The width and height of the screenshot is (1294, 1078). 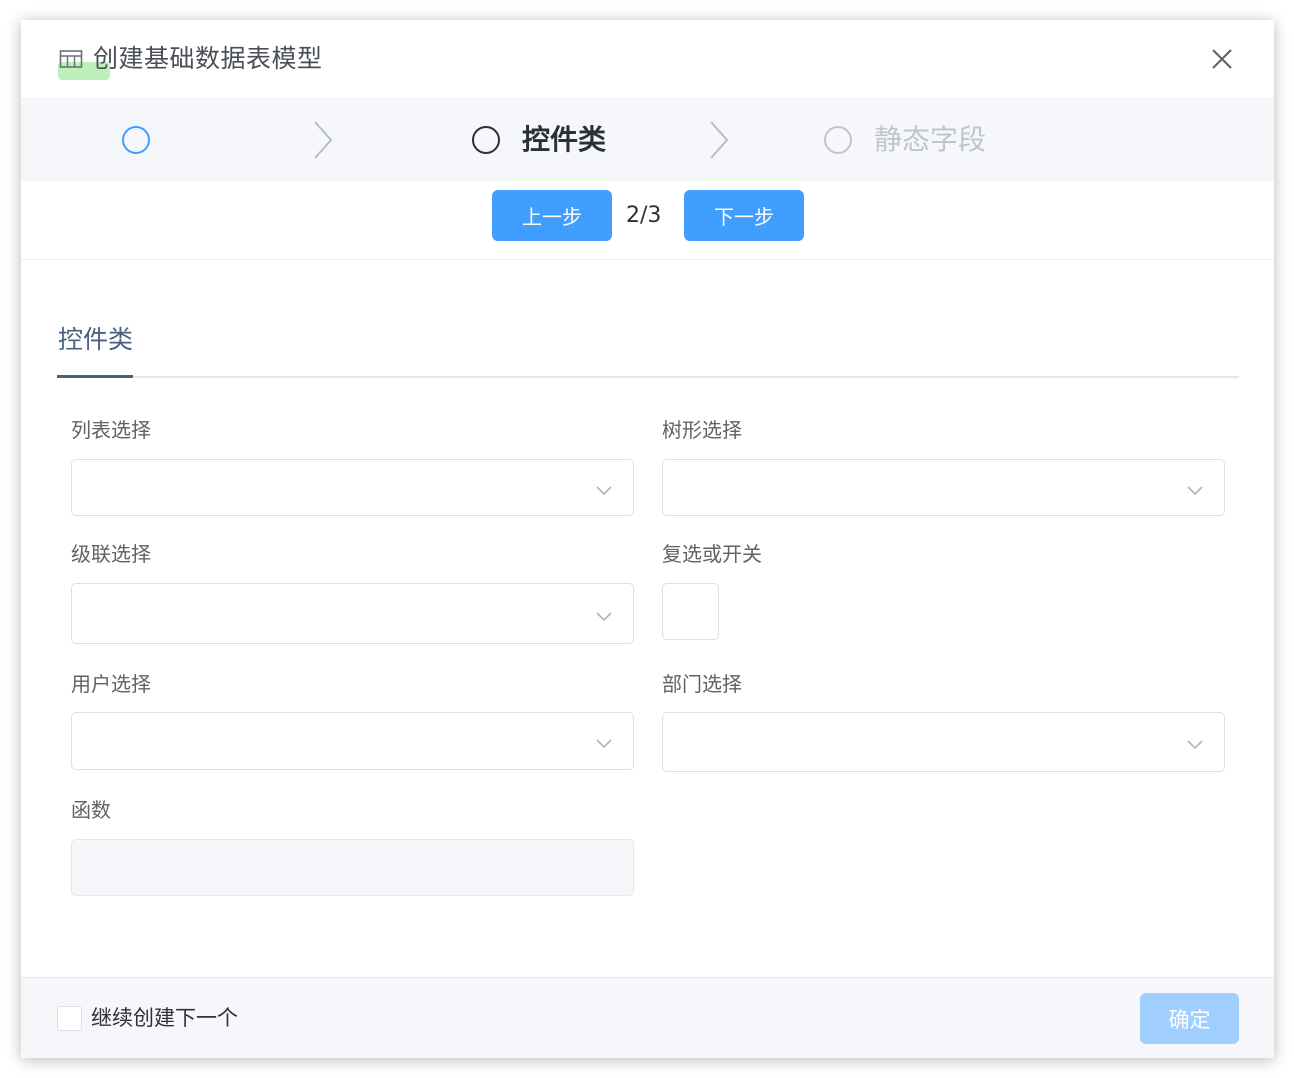 I want to click on checkbox-switch, so click(x=690, y=611).